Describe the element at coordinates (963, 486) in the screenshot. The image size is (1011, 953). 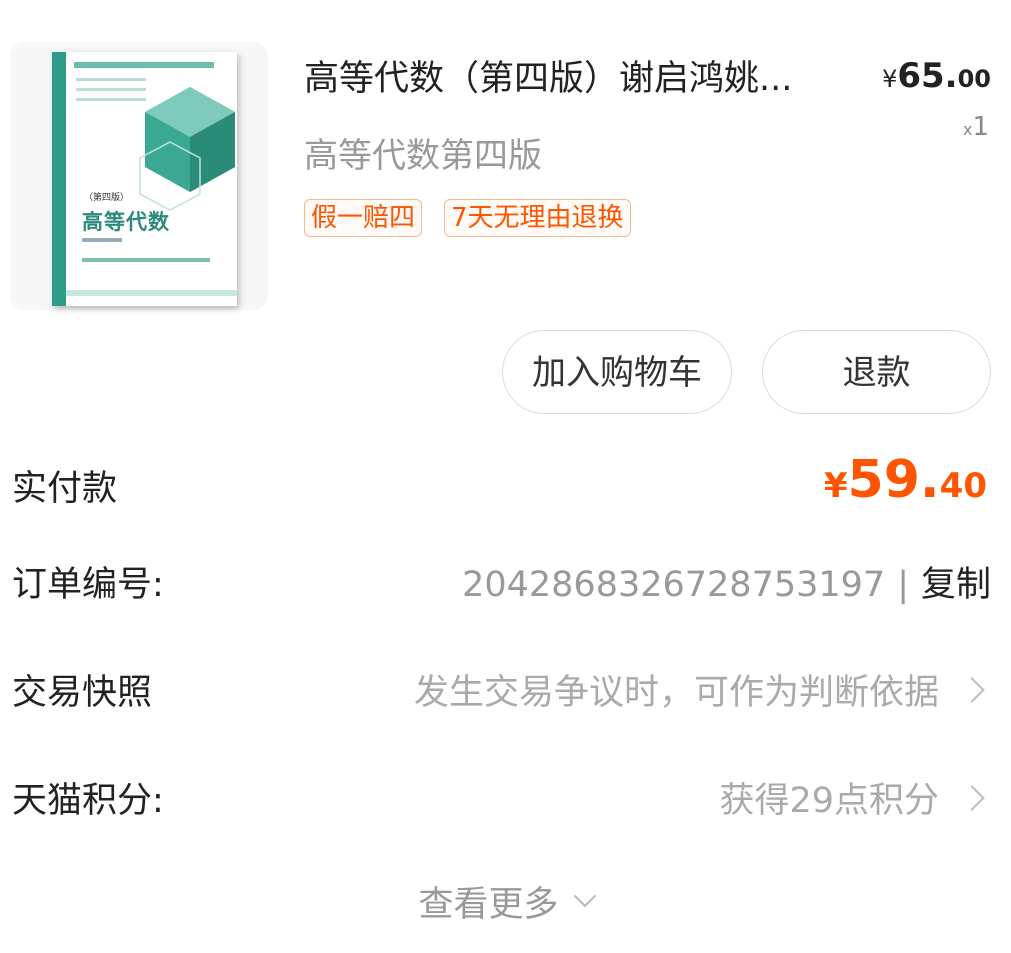
I see `paid-cents: 40` at that location.